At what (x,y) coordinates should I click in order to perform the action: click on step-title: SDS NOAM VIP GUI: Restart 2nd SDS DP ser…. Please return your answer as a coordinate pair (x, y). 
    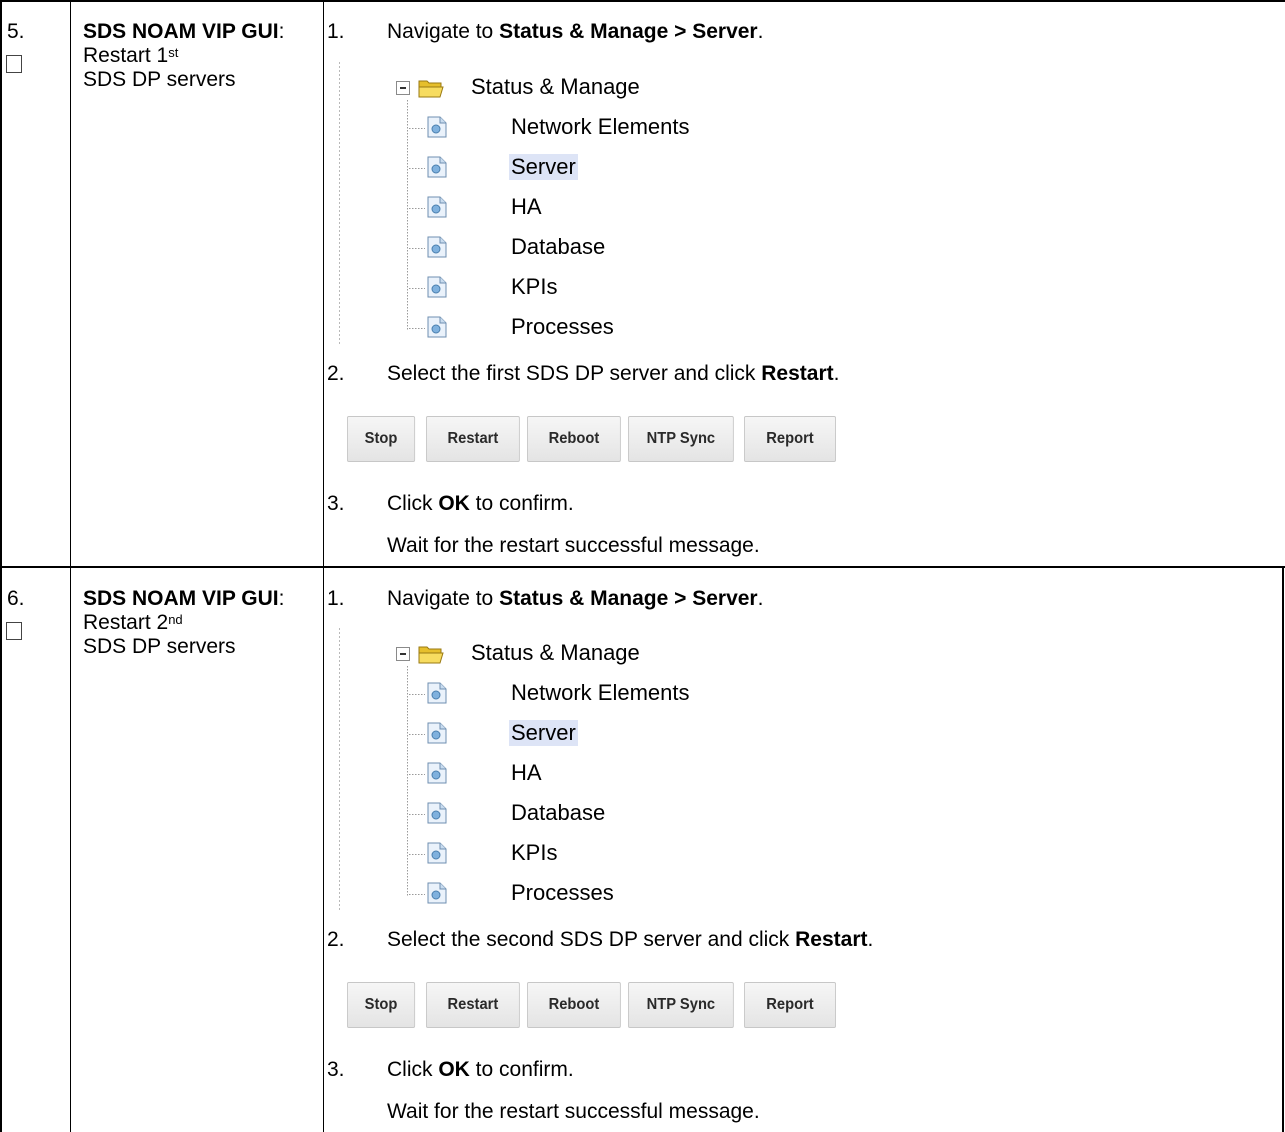
    Looking at the image, I should click on (188, 623).